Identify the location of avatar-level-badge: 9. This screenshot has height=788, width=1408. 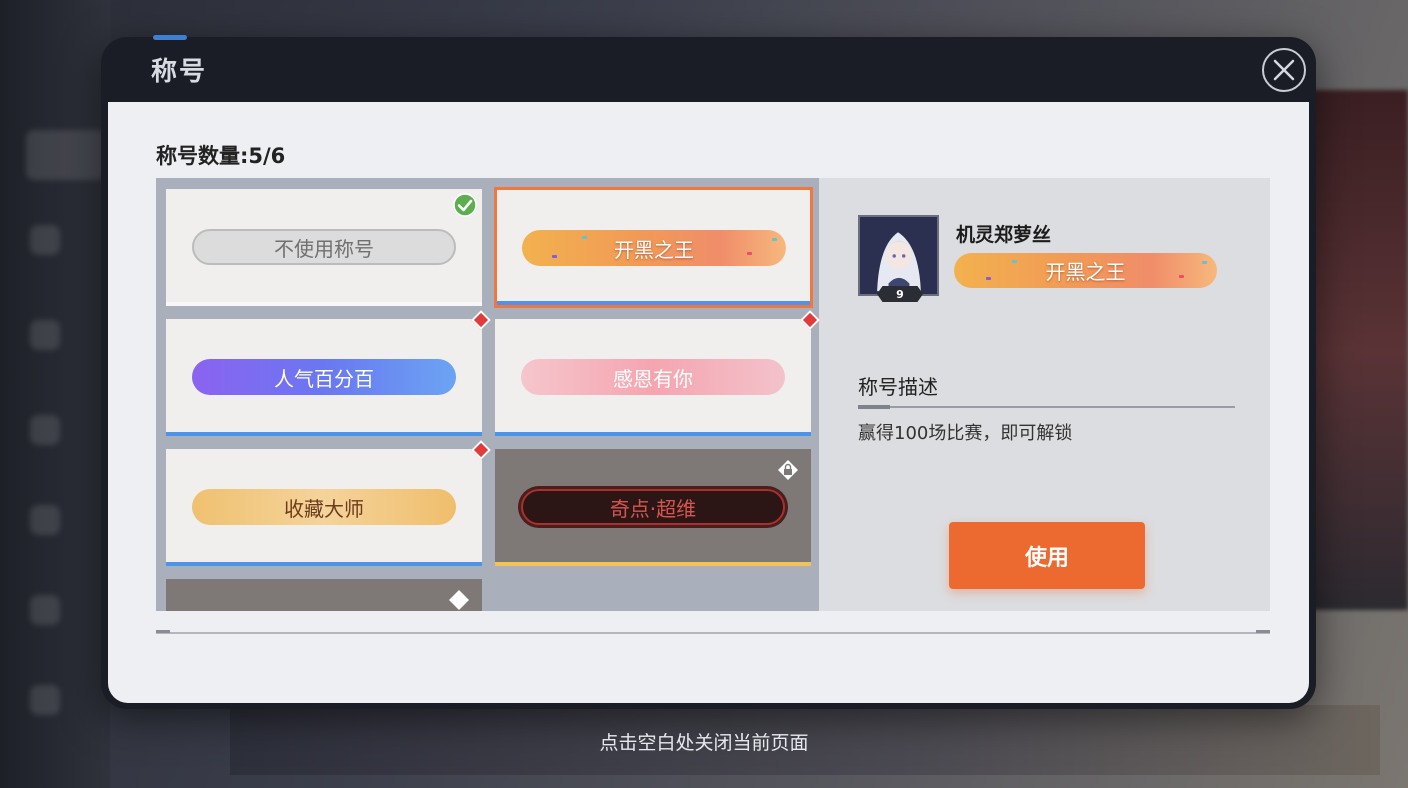
(900, 294).